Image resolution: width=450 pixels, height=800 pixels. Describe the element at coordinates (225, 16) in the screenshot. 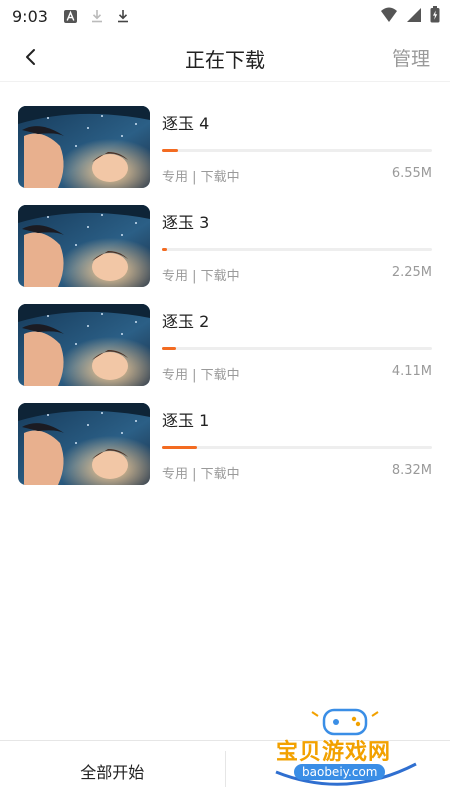

I see `status-bar: 9:03` at that location.